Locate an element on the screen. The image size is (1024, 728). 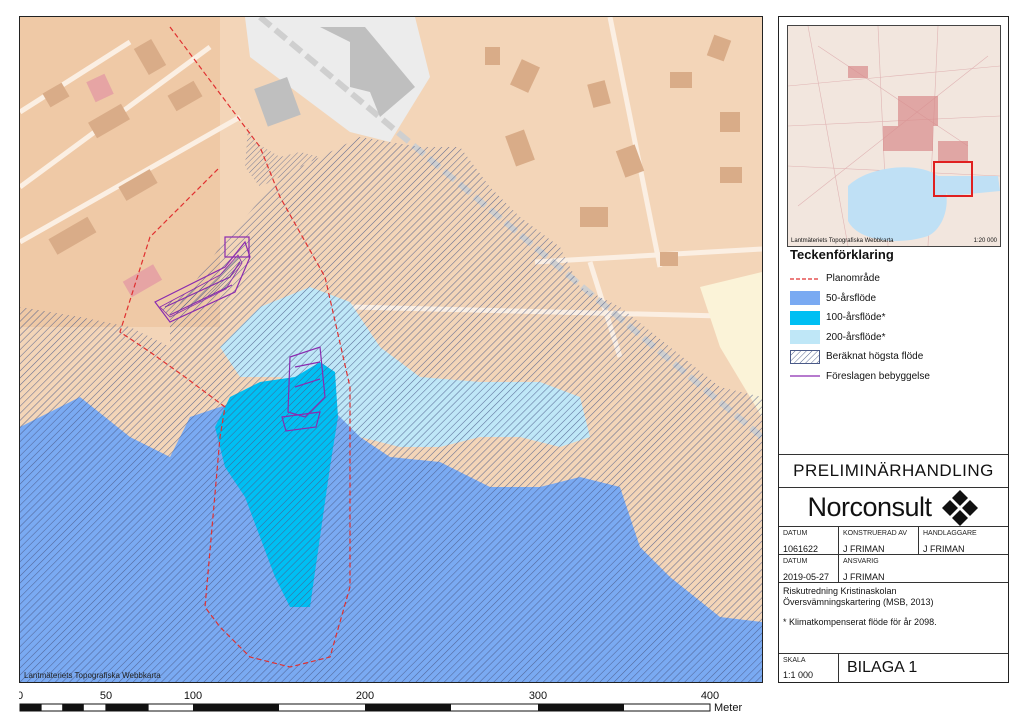
legend-label: Föreslagen bebyggelse is located at coordinates (878, 376).